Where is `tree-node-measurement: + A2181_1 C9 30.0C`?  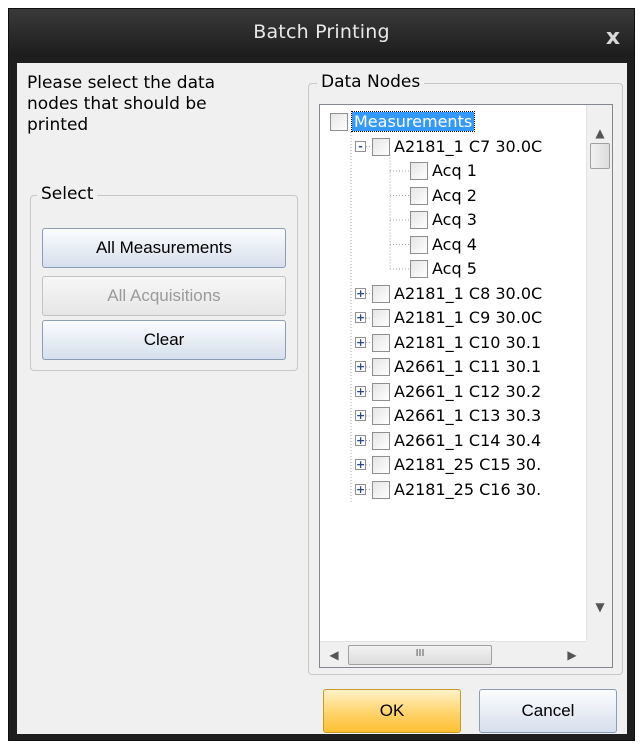
tree-node-measurement: + A2181_1 C9 30.0C is located at coordinates (453, 318).